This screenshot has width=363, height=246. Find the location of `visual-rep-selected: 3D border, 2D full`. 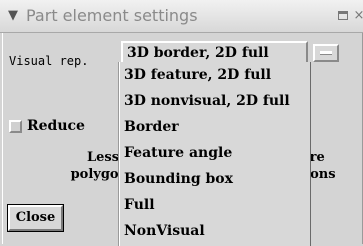

visual-rep-selected: 3D border, 2D full is located at coordinates (198, 53).